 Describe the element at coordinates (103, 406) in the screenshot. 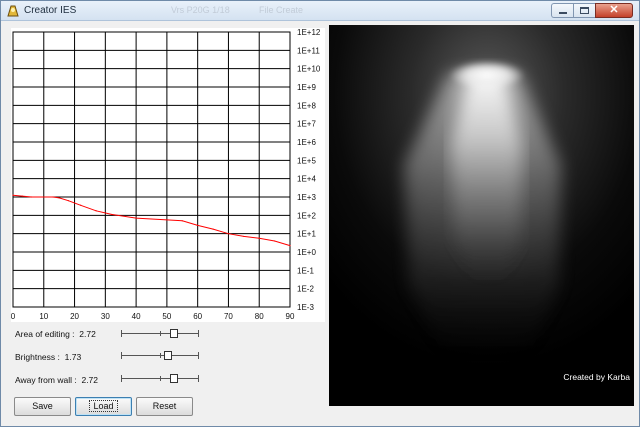

I see `load-button: Load` at that location.